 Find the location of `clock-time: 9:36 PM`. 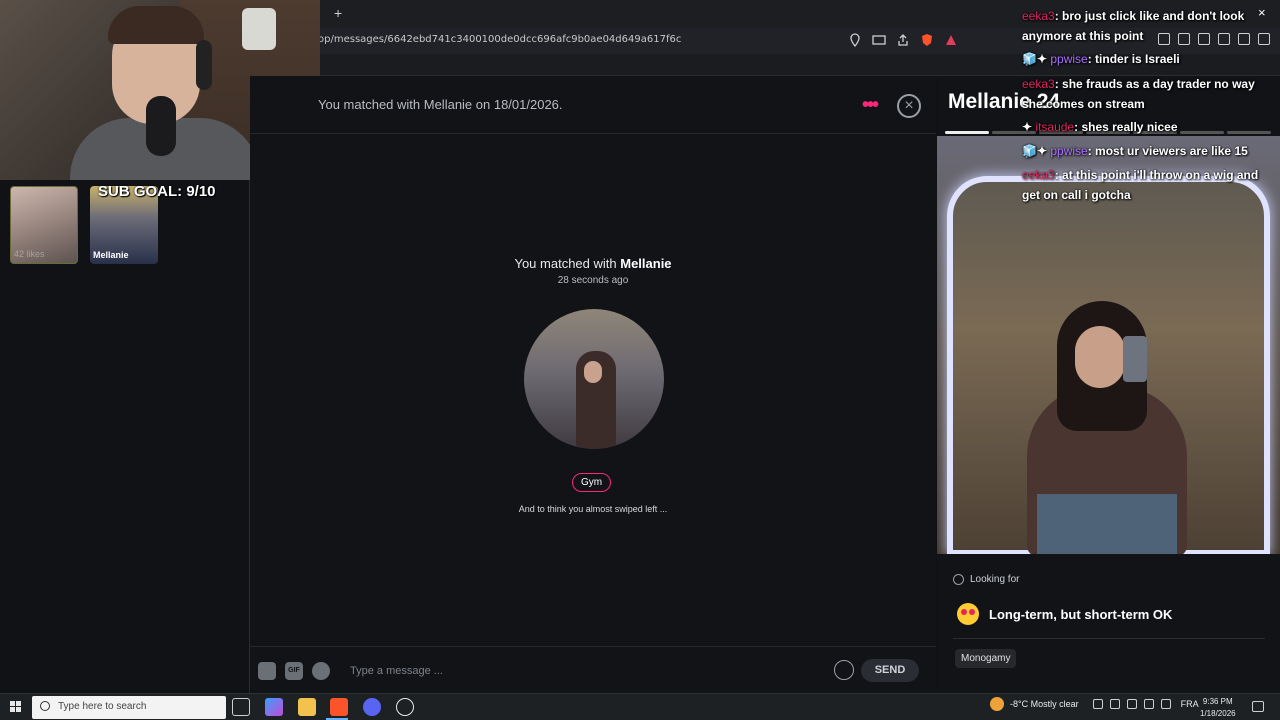

clock-time: 9:36 PM is located at coordinates (1217, 701).